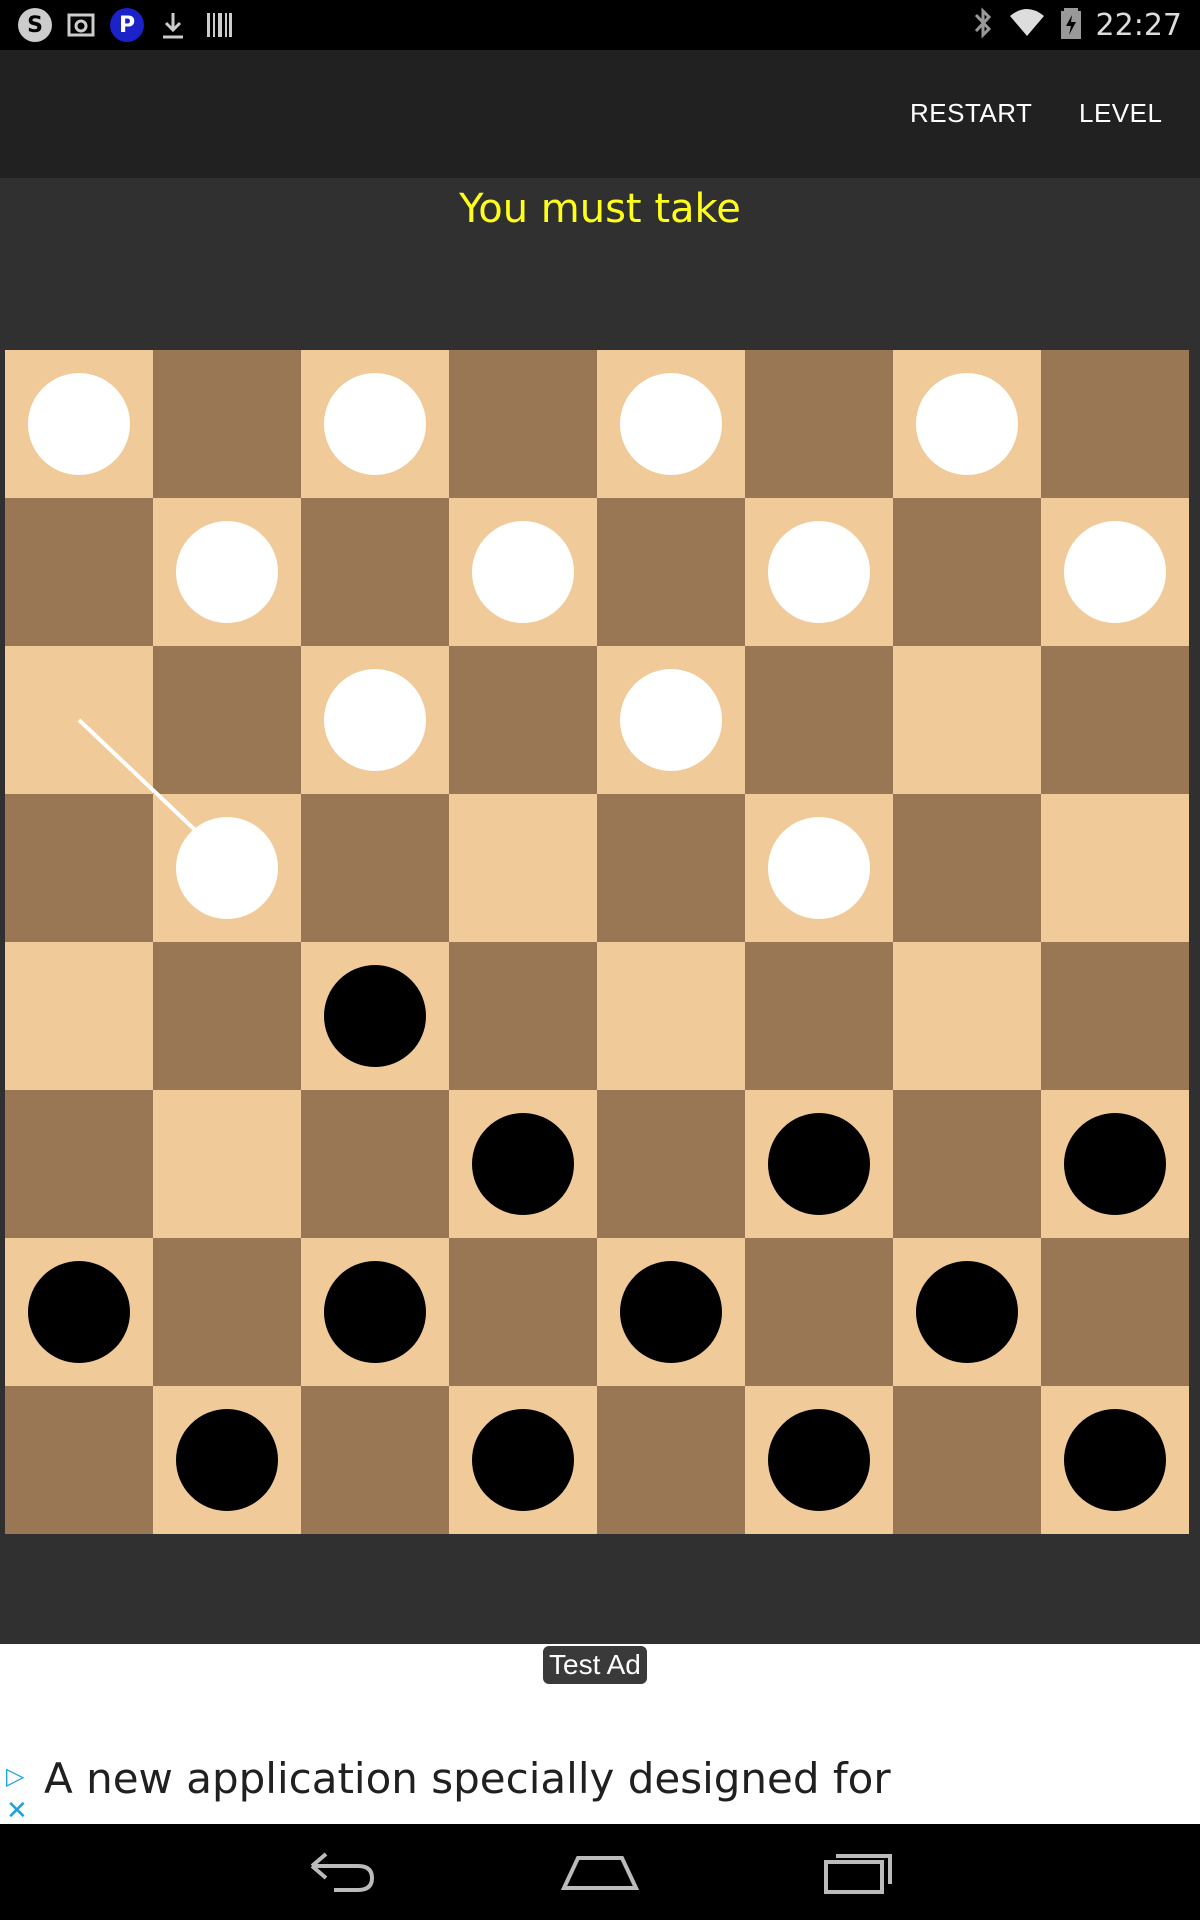 Image resolution: width=1200 pixels, height=1920 pixels. Describe the element at coordinates (467, 1778) in the screenshot. I see `ad-text: A new application specially designed for` at that location.